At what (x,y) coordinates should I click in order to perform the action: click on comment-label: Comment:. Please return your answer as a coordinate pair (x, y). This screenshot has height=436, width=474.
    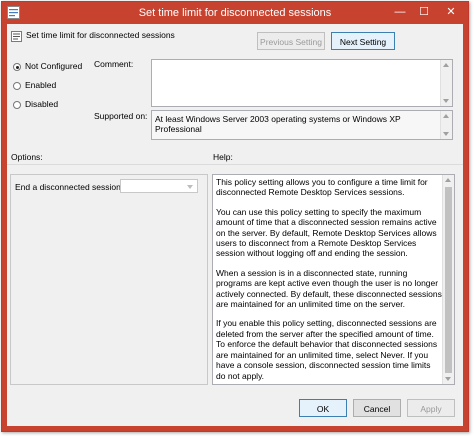
    Looking at the image, I should click on (114, 64).